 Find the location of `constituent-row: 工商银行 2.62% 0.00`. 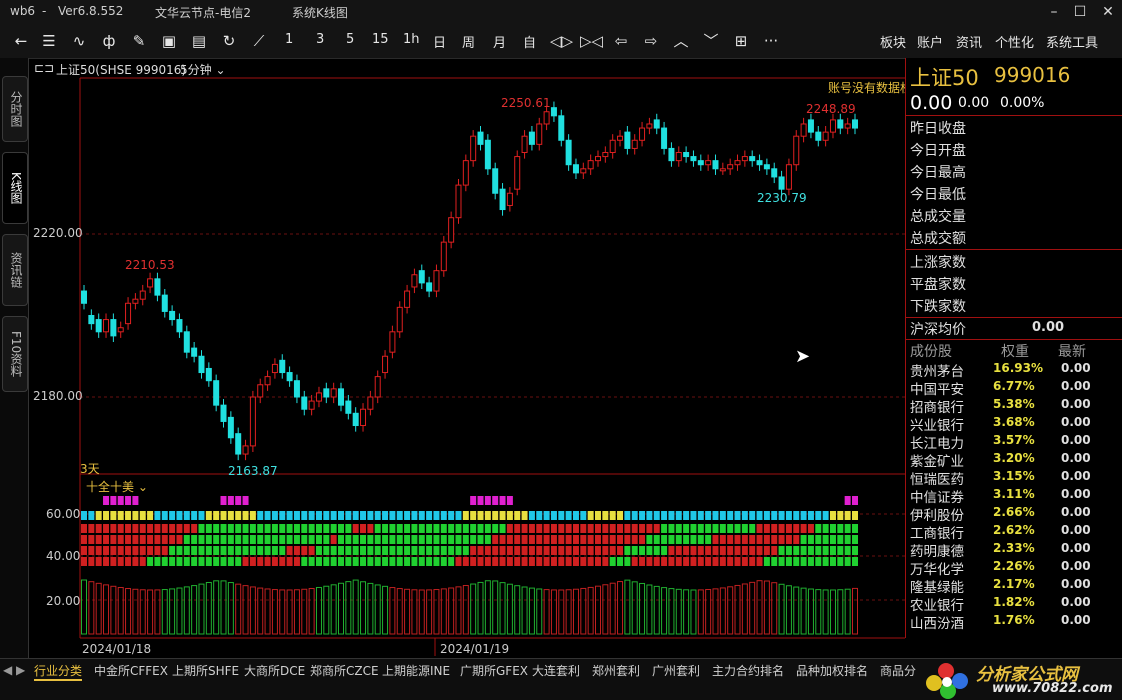

constituent-row: 工商银行 2.62% 0.00 is located at coordinates (1014, 532).